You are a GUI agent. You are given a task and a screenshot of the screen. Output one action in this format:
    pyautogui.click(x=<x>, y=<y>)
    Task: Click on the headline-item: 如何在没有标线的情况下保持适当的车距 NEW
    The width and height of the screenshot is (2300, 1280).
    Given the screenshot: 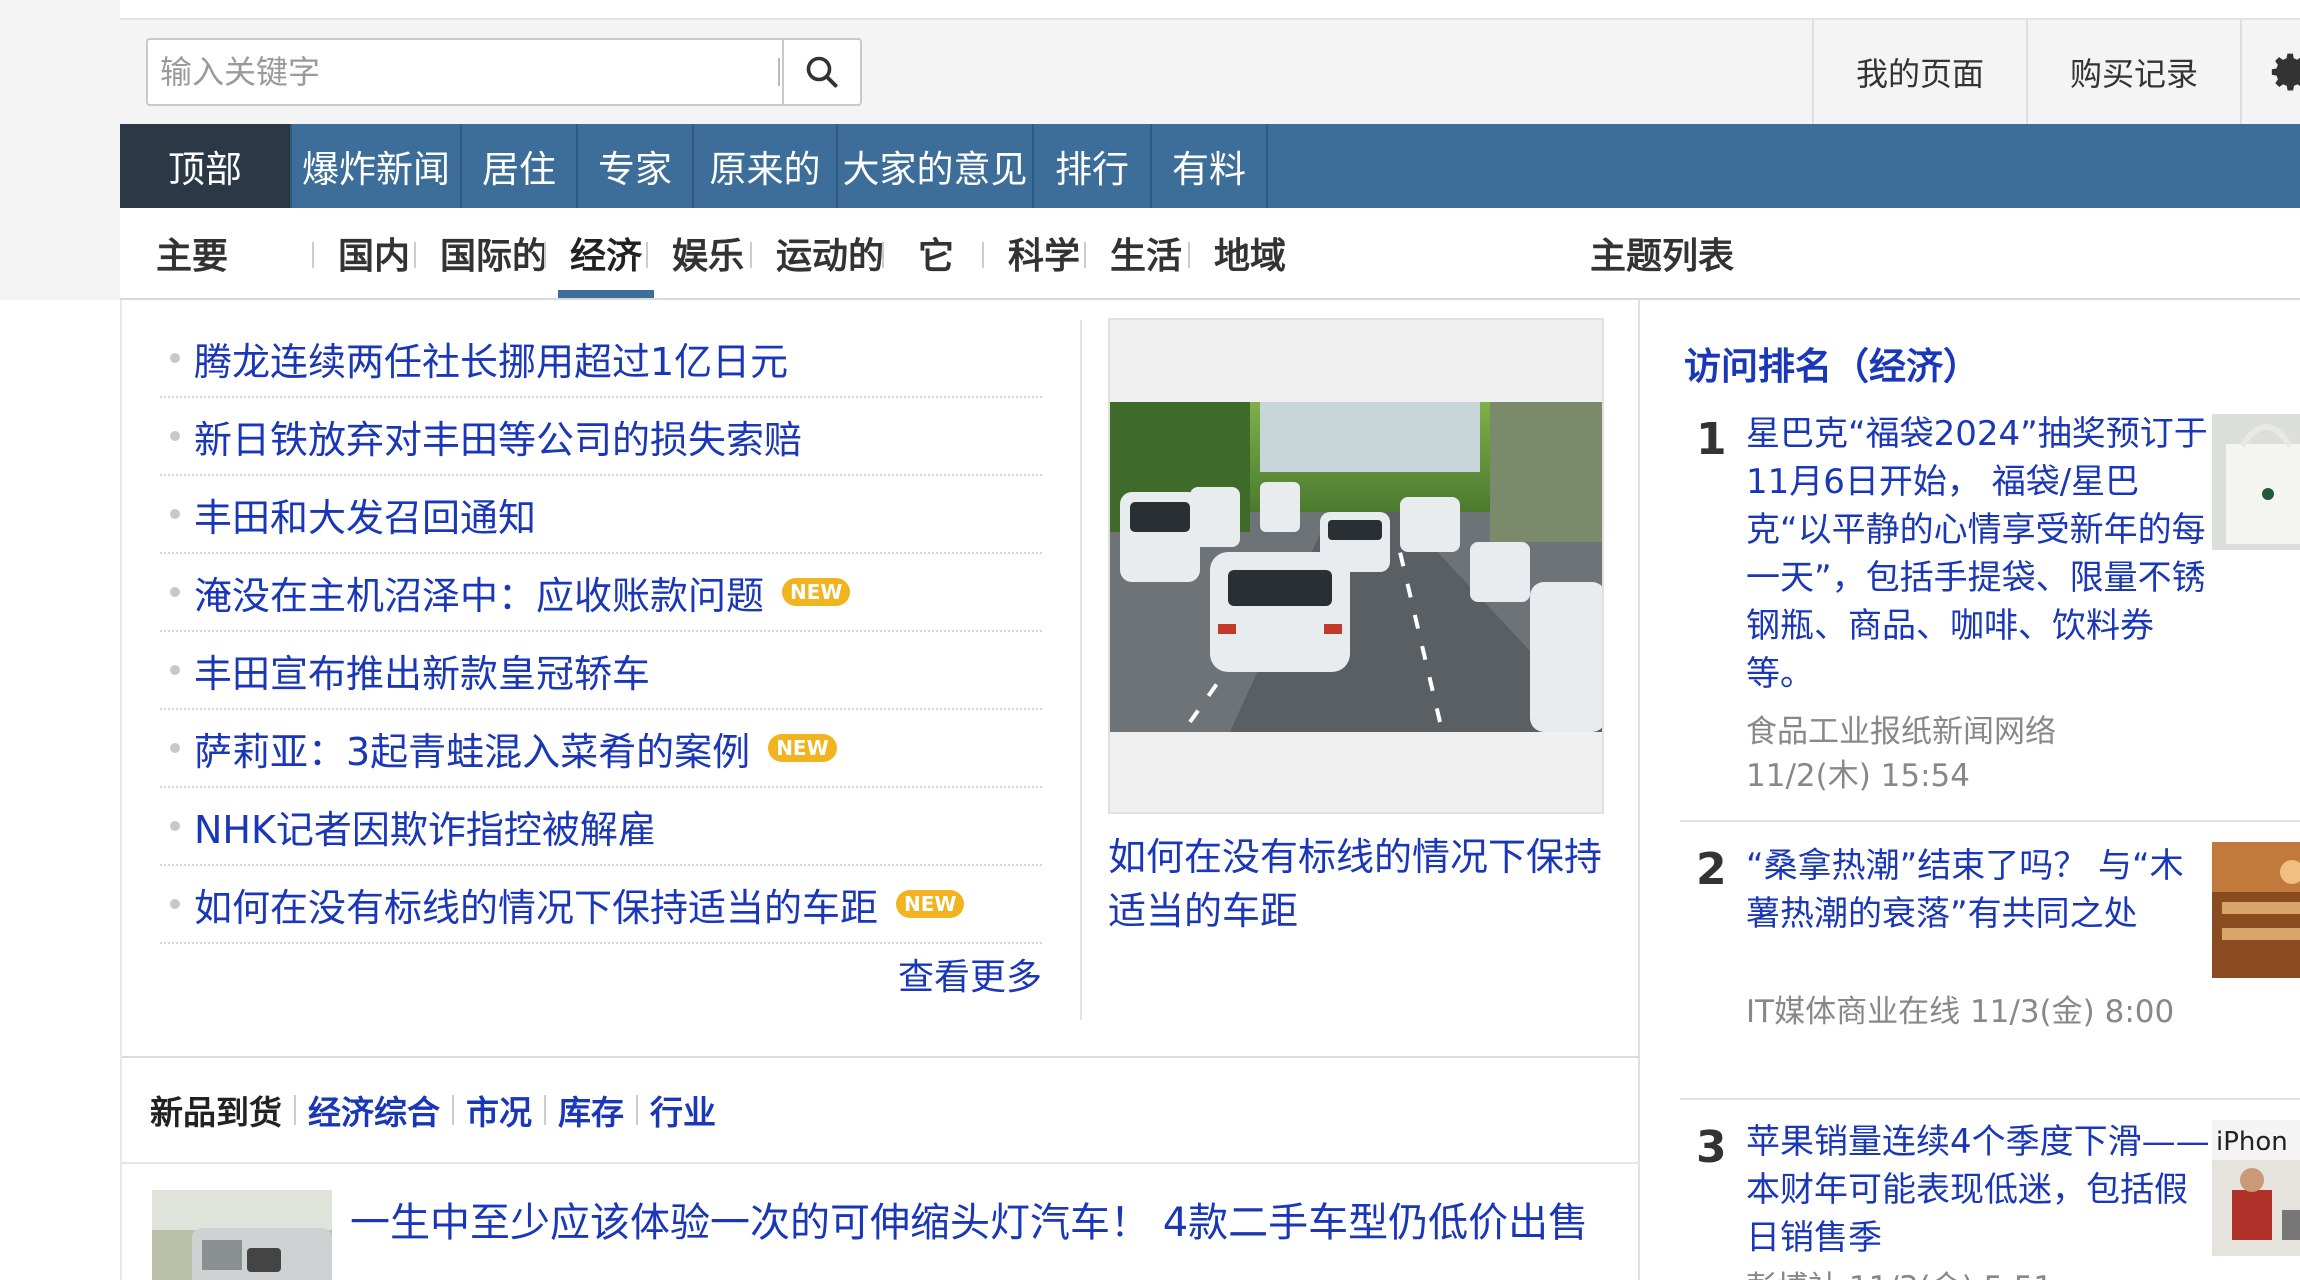 What is the action you would take?
    pyautogui.click(x=601, y=905)
    